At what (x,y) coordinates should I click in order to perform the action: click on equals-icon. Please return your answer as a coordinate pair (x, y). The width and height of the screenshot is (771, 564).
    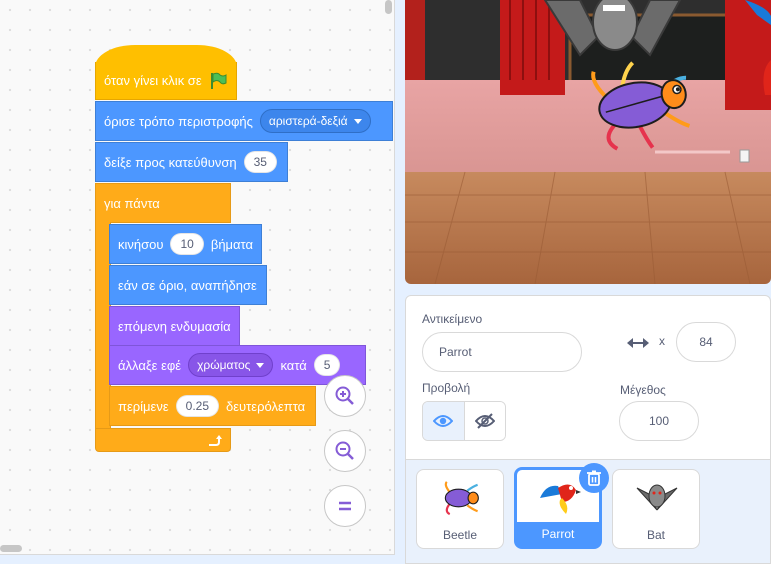
    Looking at the image, I should click on (345, 506).